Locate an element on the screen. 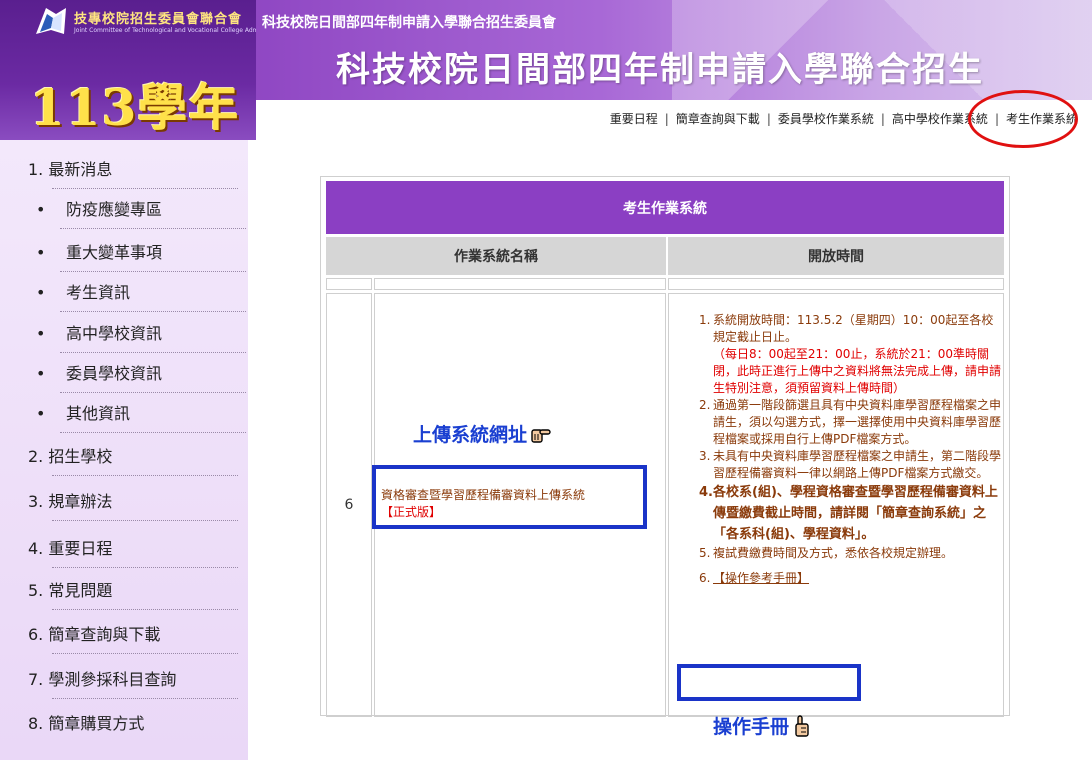 The image size is (1092, 760). organization-name: 科技校院日間部四年制申請入學聯合招生委員會 is located at coordinates (409, 23).